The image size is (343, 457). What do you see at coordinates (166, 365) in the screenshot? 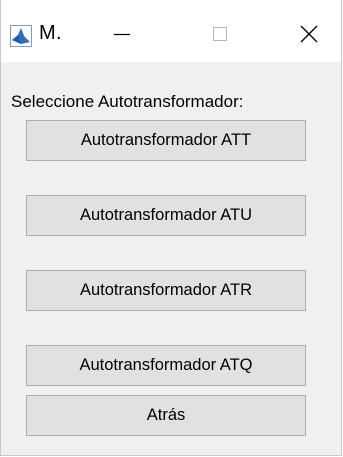
I see `atq-button: Autotransformador ATQ` at bounding box center [166, 365].